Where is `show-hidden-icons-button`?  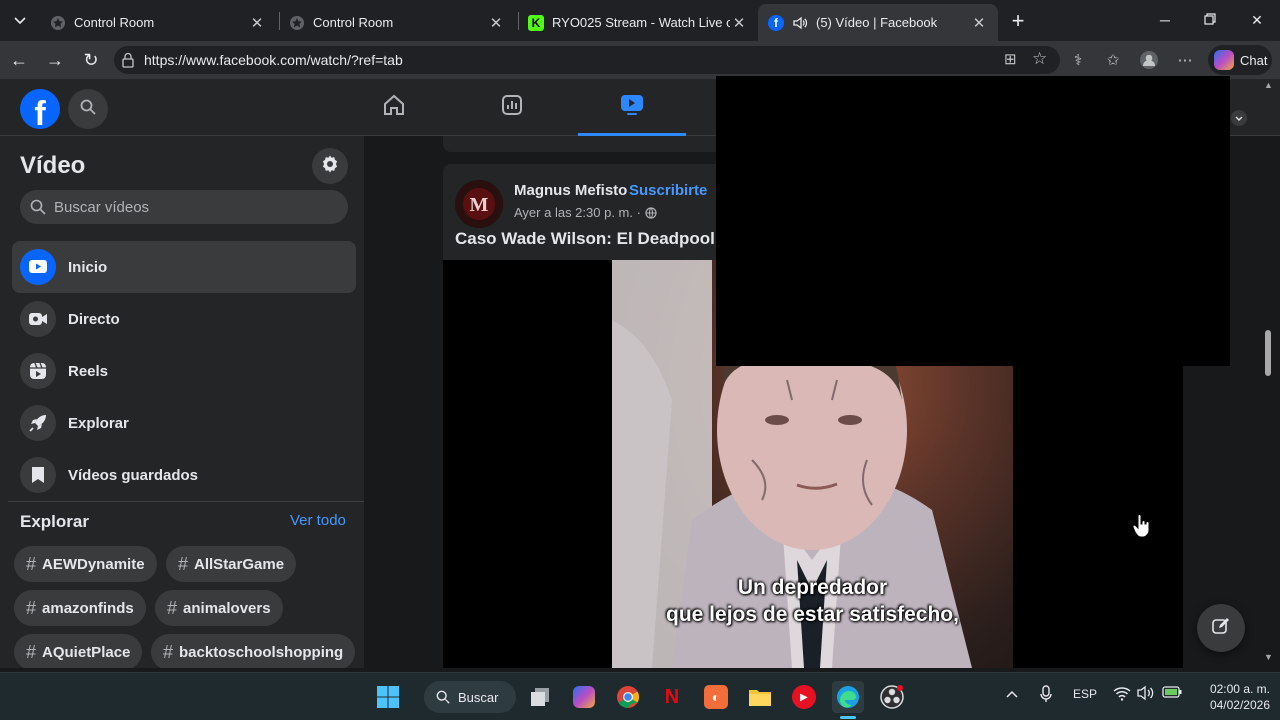 show-hidden-icons-button is located at coordinates (1012, 694).